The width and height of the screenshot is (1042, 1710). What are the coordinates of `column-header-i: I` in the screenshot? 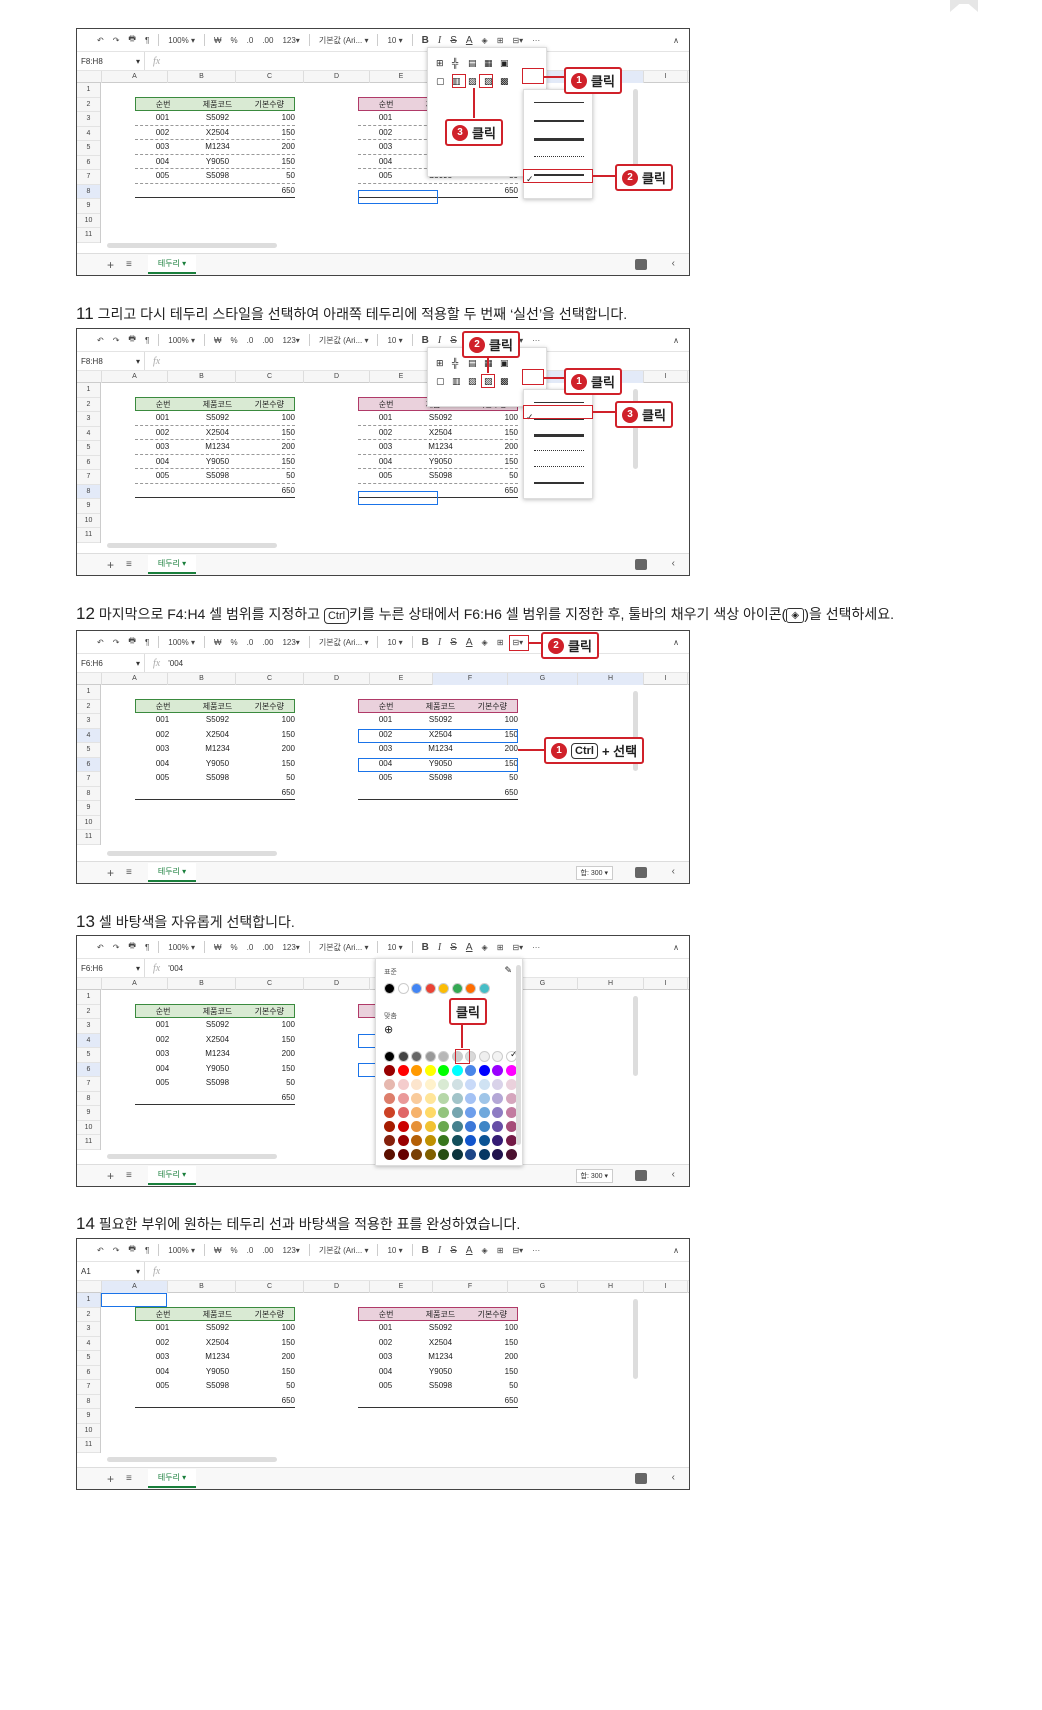 It's located at (665, 679).